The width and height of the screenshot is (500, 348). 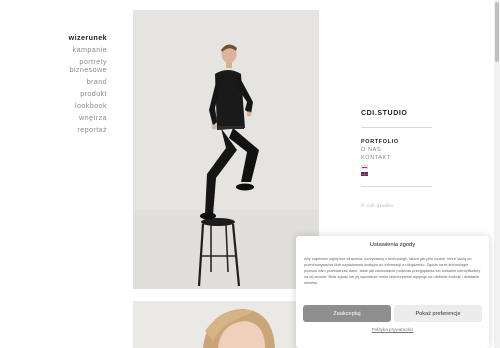 What do you see at coordinates (73, 50) in the screenshot?
I see `nav-item-kampanie: kampanie` at bounding box center [73, 50].